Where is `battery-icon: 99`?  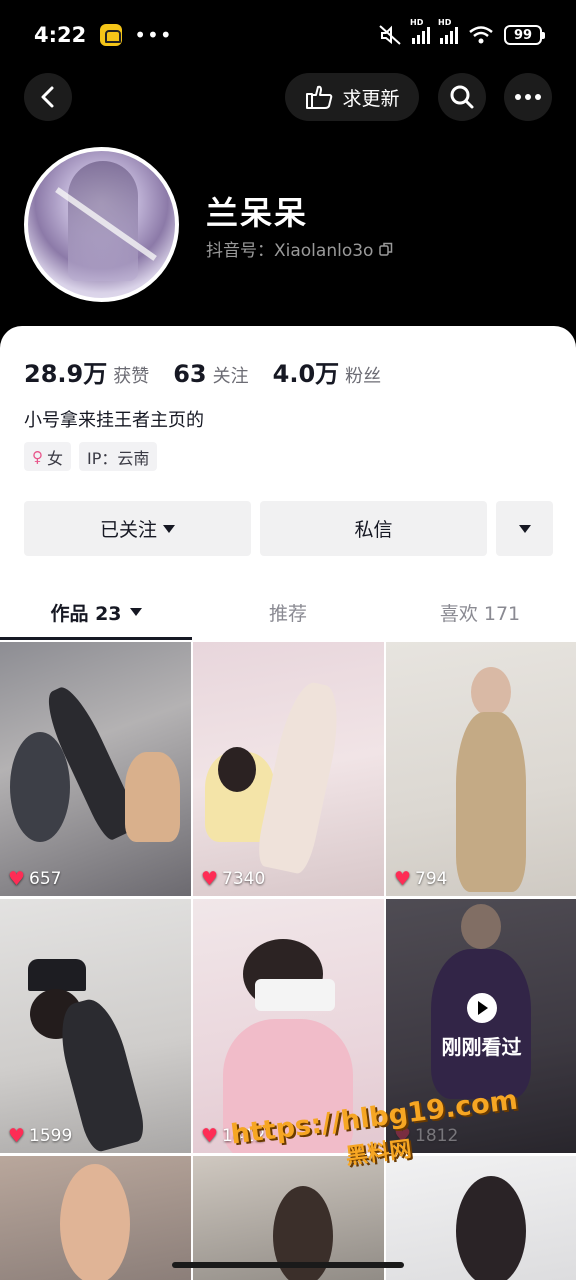
battery-icon: 99 is located at coordinates (524, 35).